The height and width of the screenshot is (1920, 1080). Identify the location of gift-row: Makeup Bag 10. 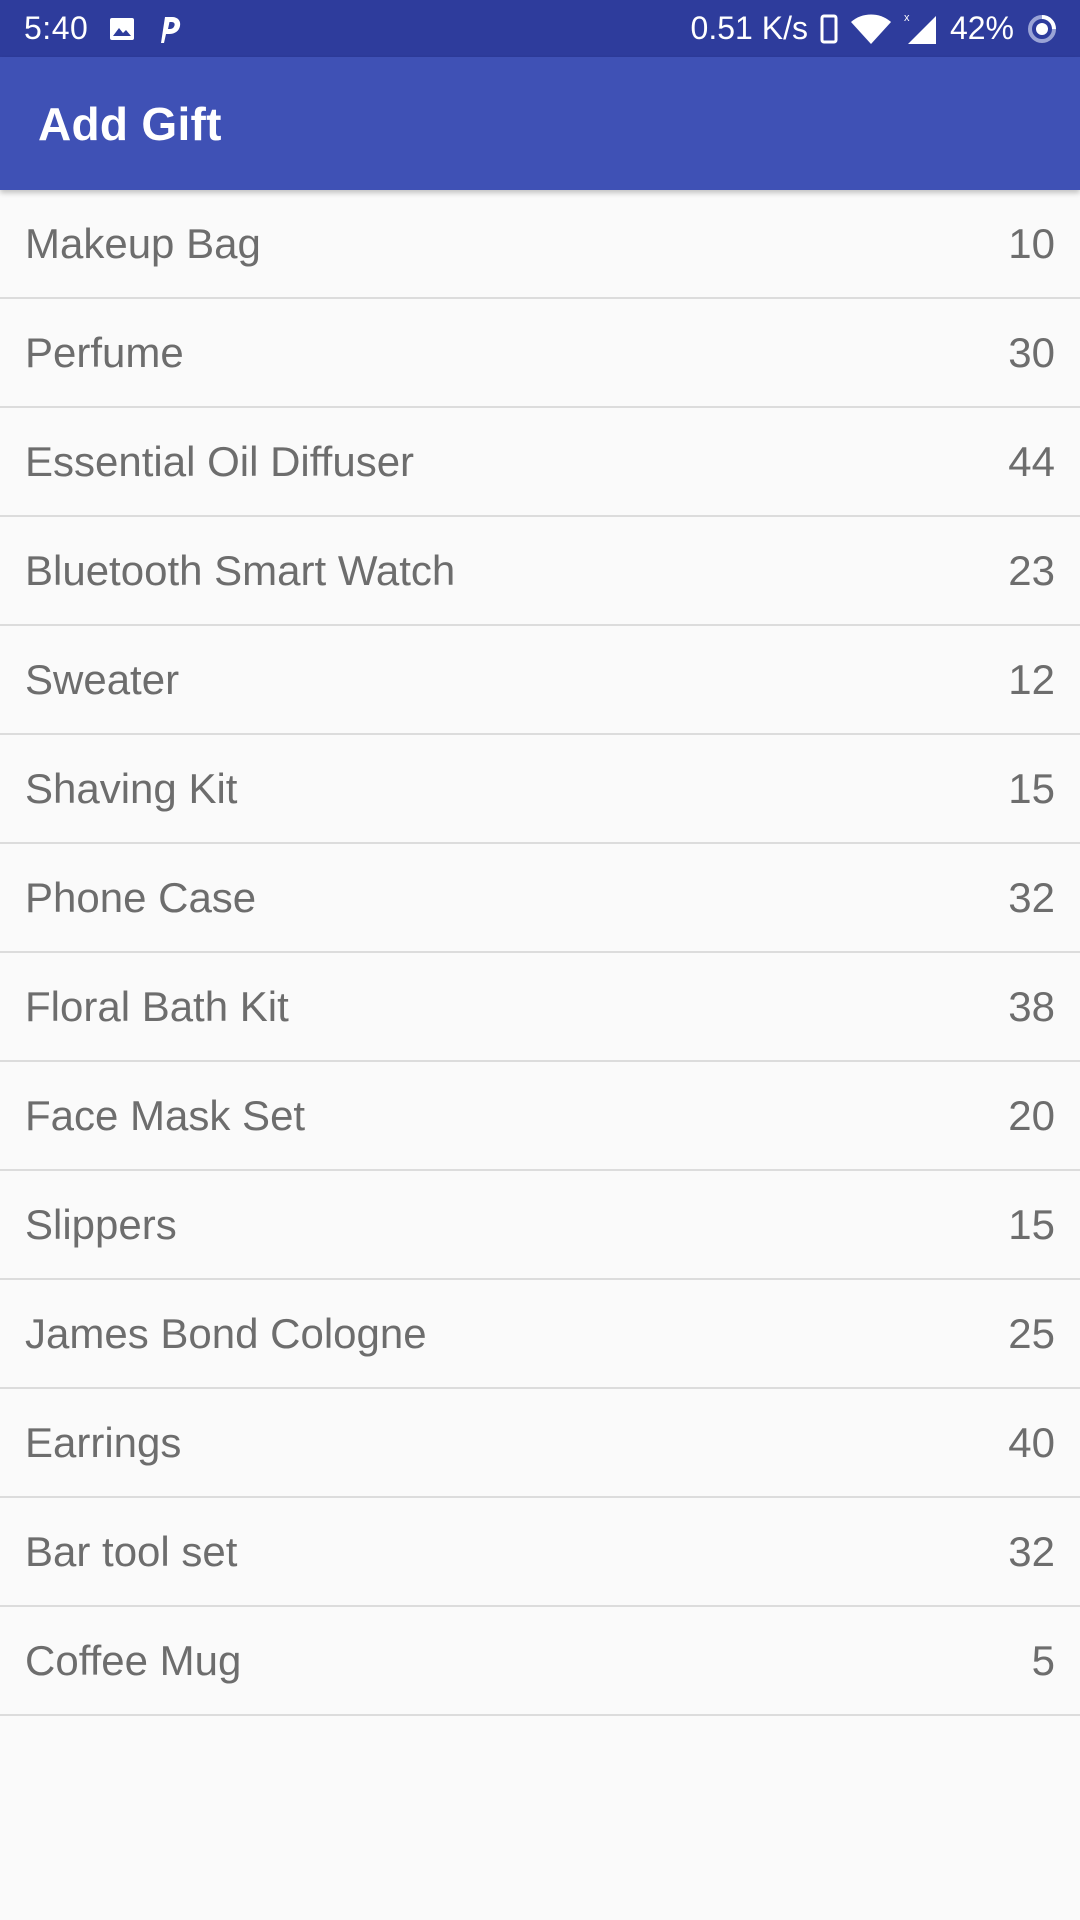
(540, 244).